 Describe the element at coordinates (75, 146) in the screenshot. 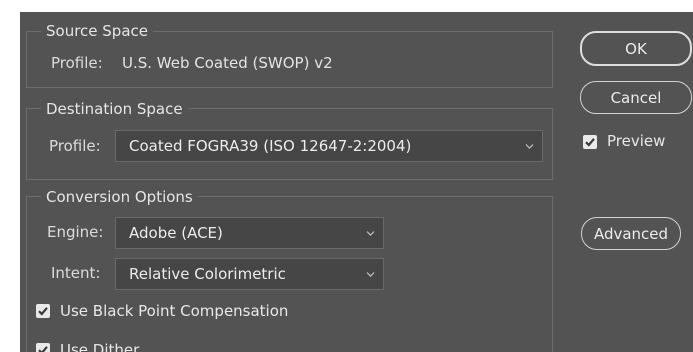

I see `destination-profile-label: Profile:` at that location.